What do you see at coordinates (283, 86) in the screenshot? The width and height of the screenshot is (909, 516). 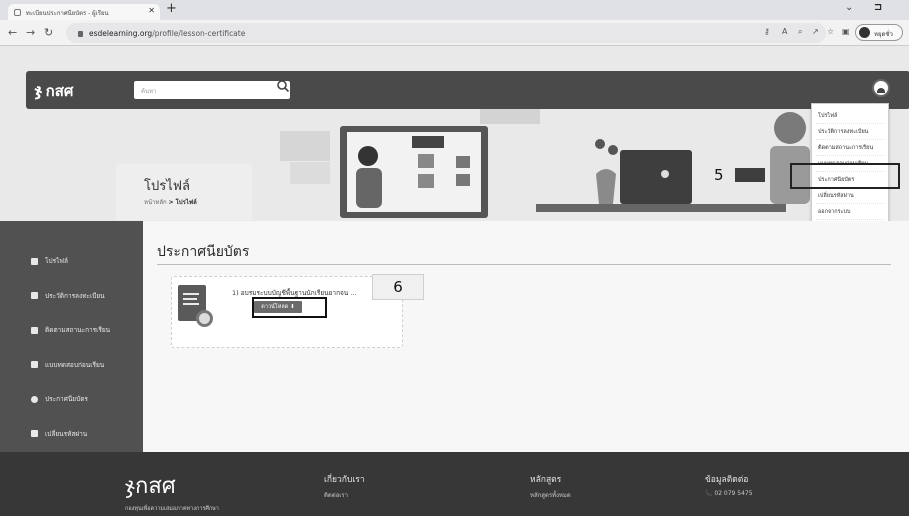 I see `search-icon` at bounding box center [283, 86].